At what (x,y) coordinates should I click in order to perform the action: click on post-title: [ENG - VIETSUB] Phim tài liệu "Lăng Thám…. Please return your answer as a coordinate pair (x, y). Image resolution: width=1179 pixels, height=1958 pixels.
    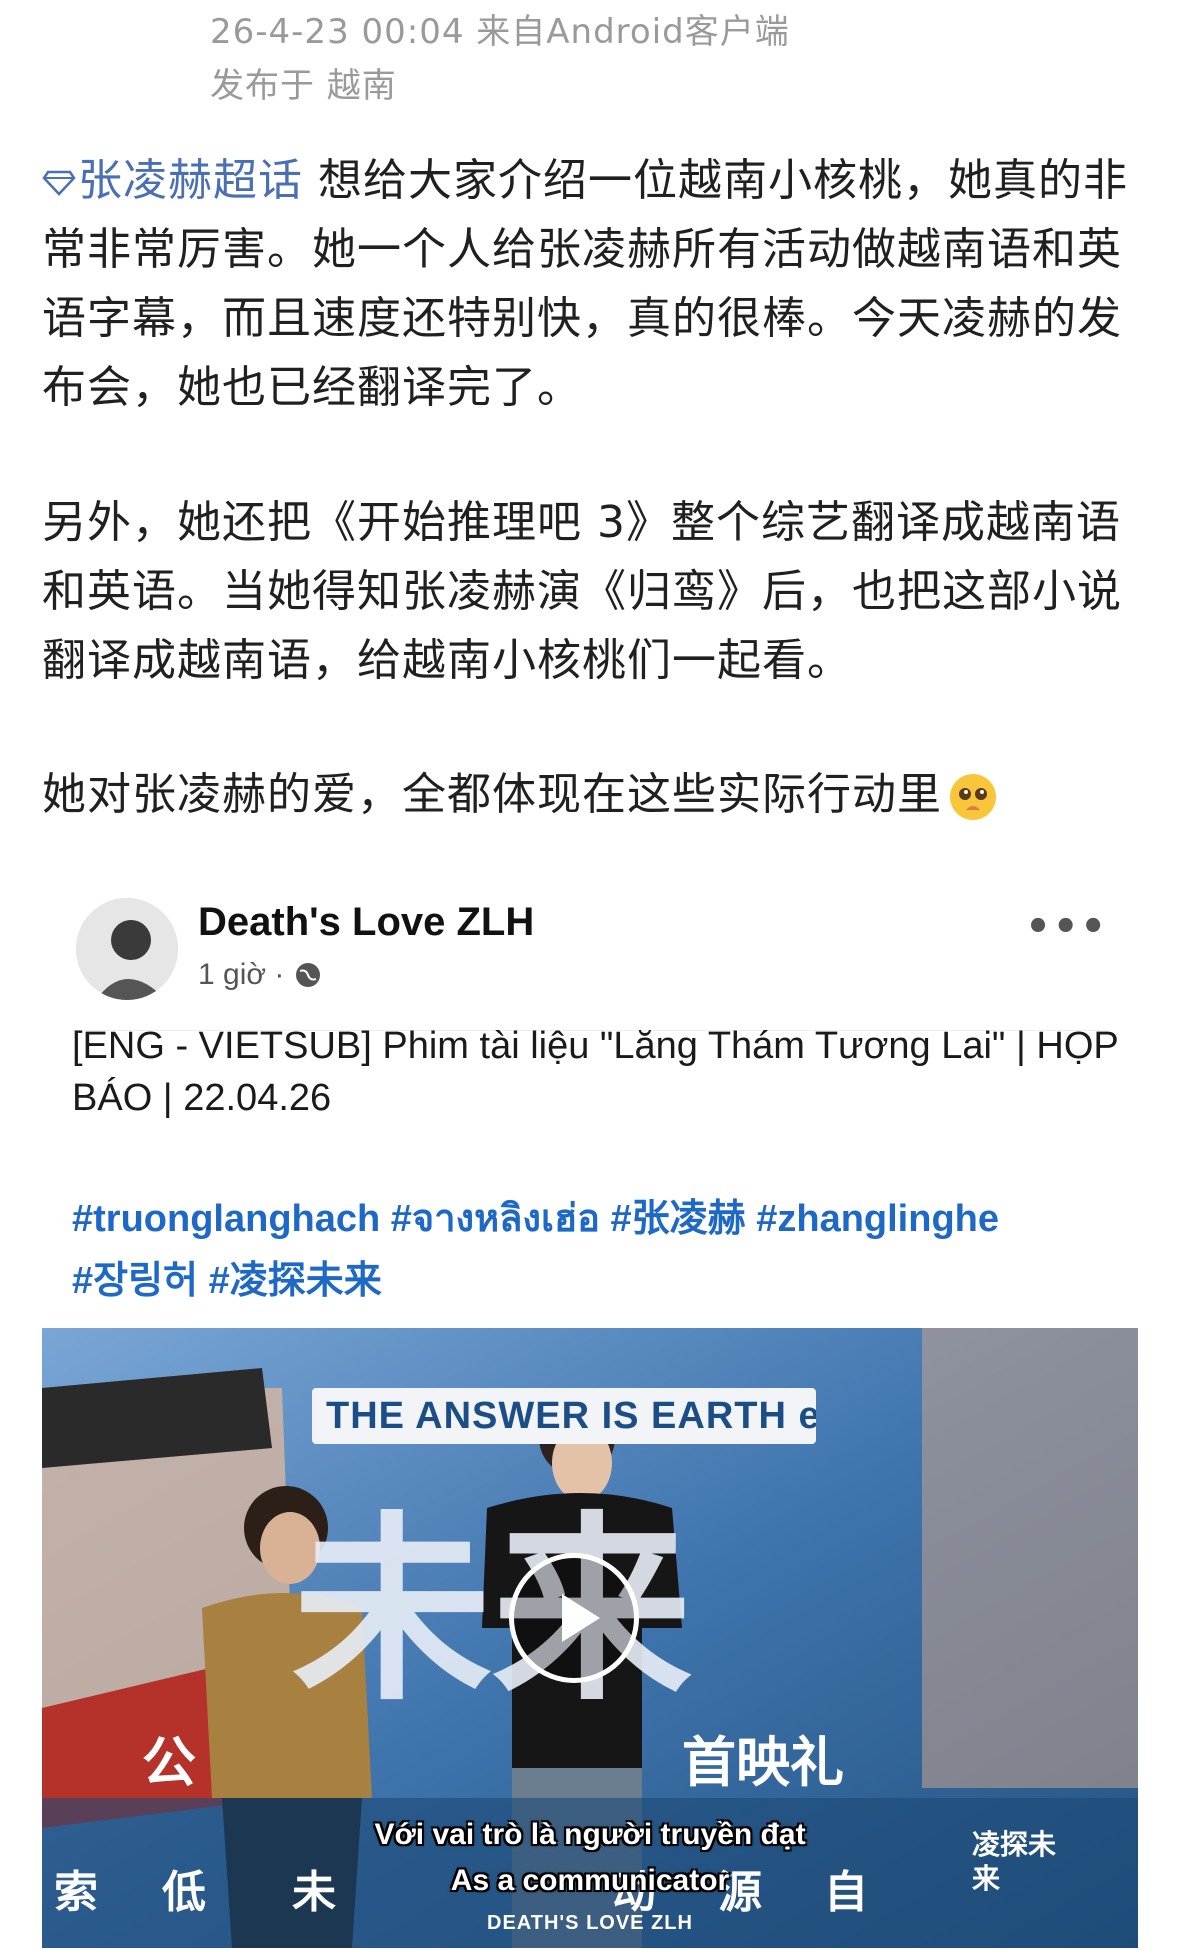
    Looking at the image, I should click on (595, 1072).